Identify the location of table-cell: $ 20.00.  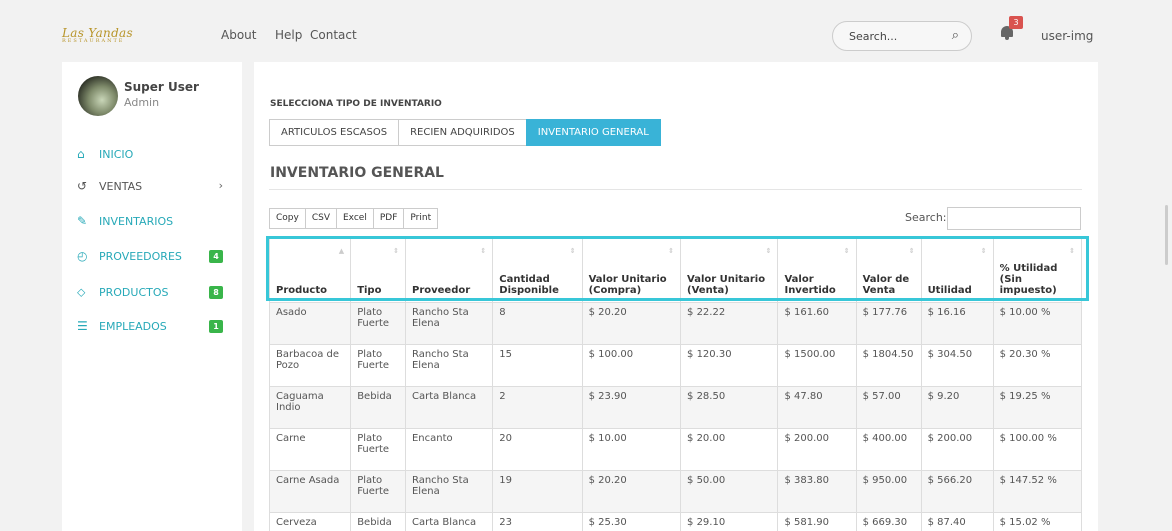
(729, 449).